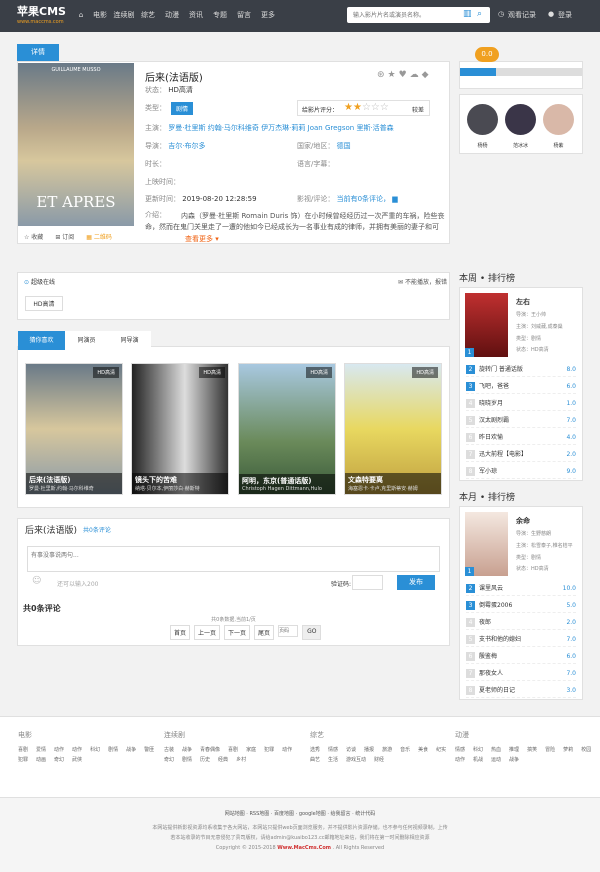 The width and height of the screenshot is (600, 872). What do you see at coordinates (523, 302) in the screenshot?
I see `week-top-title: 左右` at bounding box center [523, 302].